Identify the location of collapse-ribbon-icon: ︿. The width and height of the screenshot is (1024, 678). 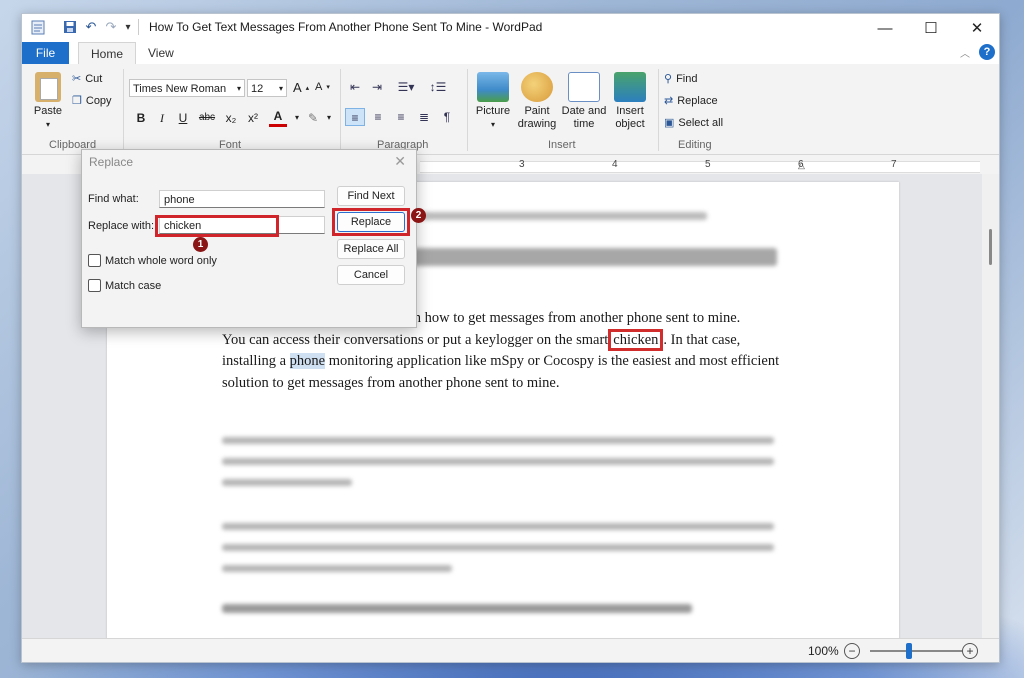
(965, 52).